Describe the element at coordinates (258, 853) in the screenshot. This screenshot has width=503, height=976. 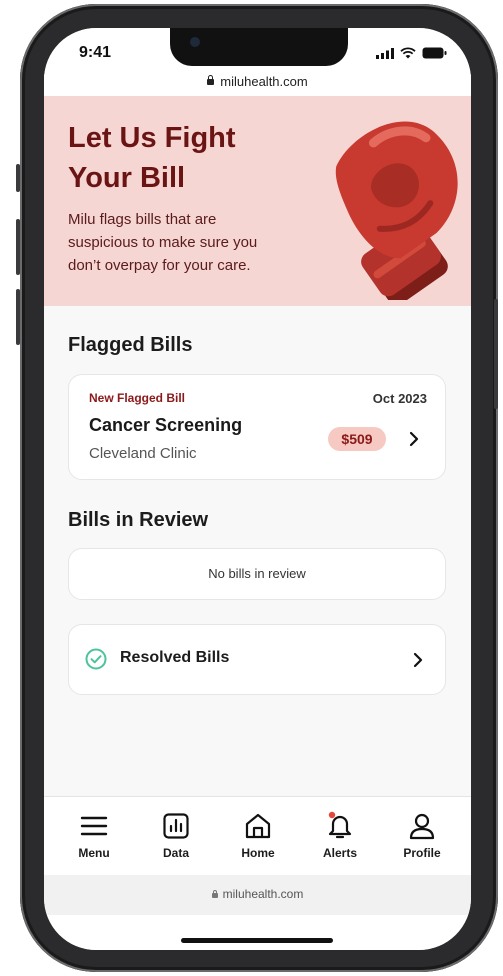
I see `tab-home-label: Home` at that location.